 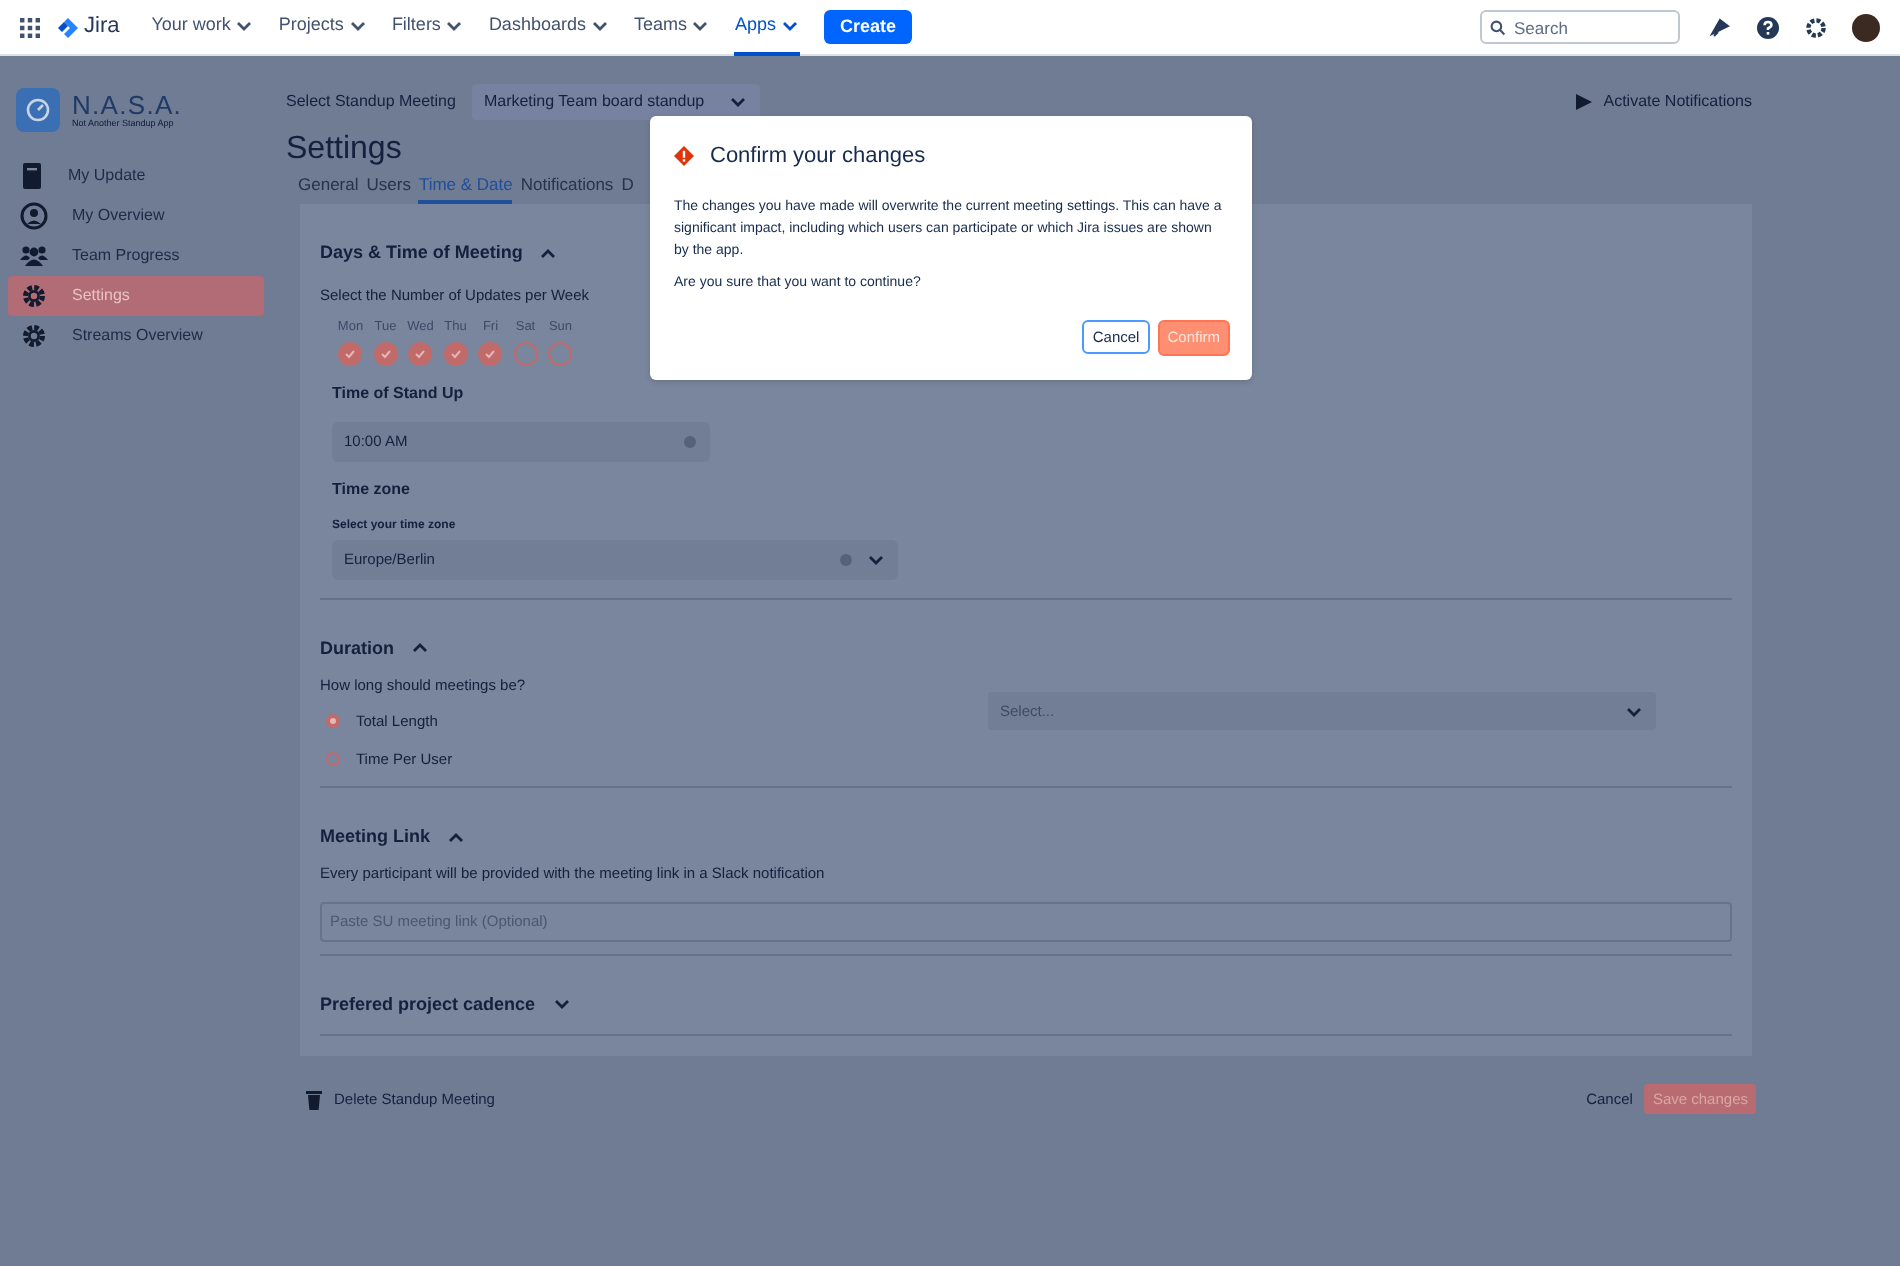 What do you see at coordinates (136, 216) in the screenshot?
I see `sidebar-item: My Overview` at bounding box center [136, 216].